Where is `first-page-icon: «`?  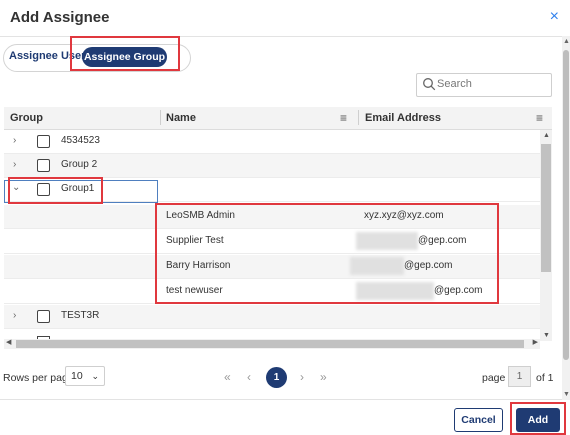
first-page-icon: « is located at coordinates (227, 377).